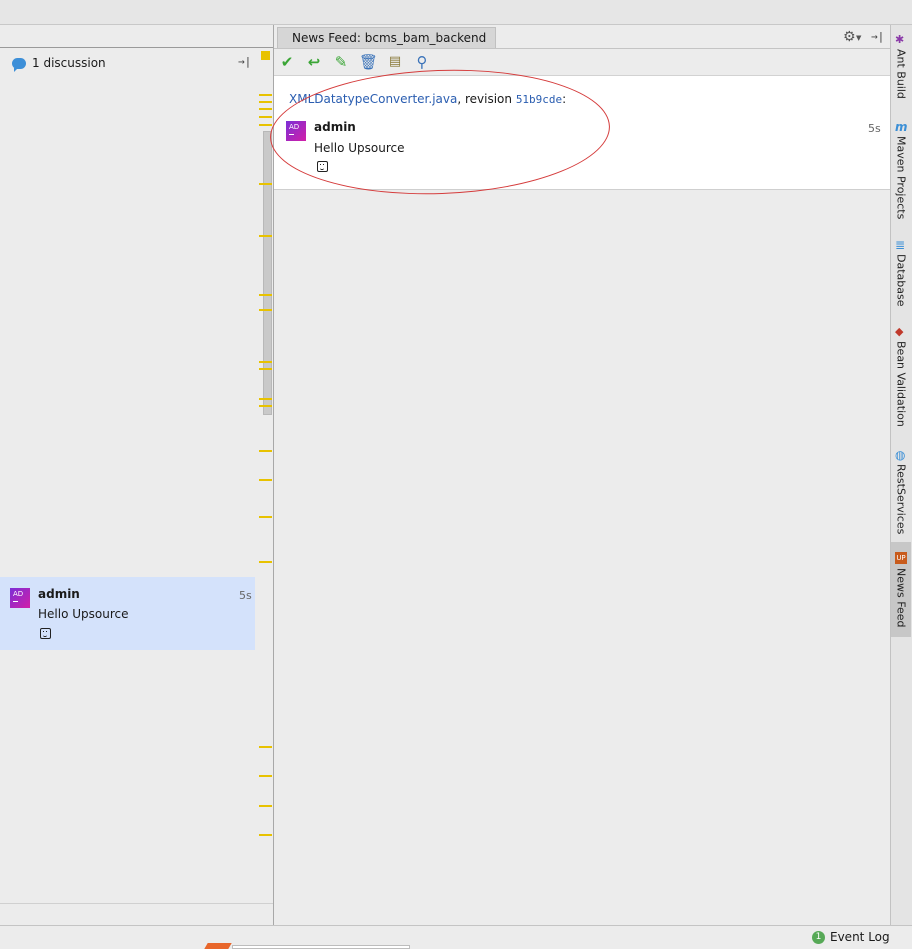 This screenshot has width=912, height=949. I want to click on chevron-down-icon: ▼, so click(858, 38).